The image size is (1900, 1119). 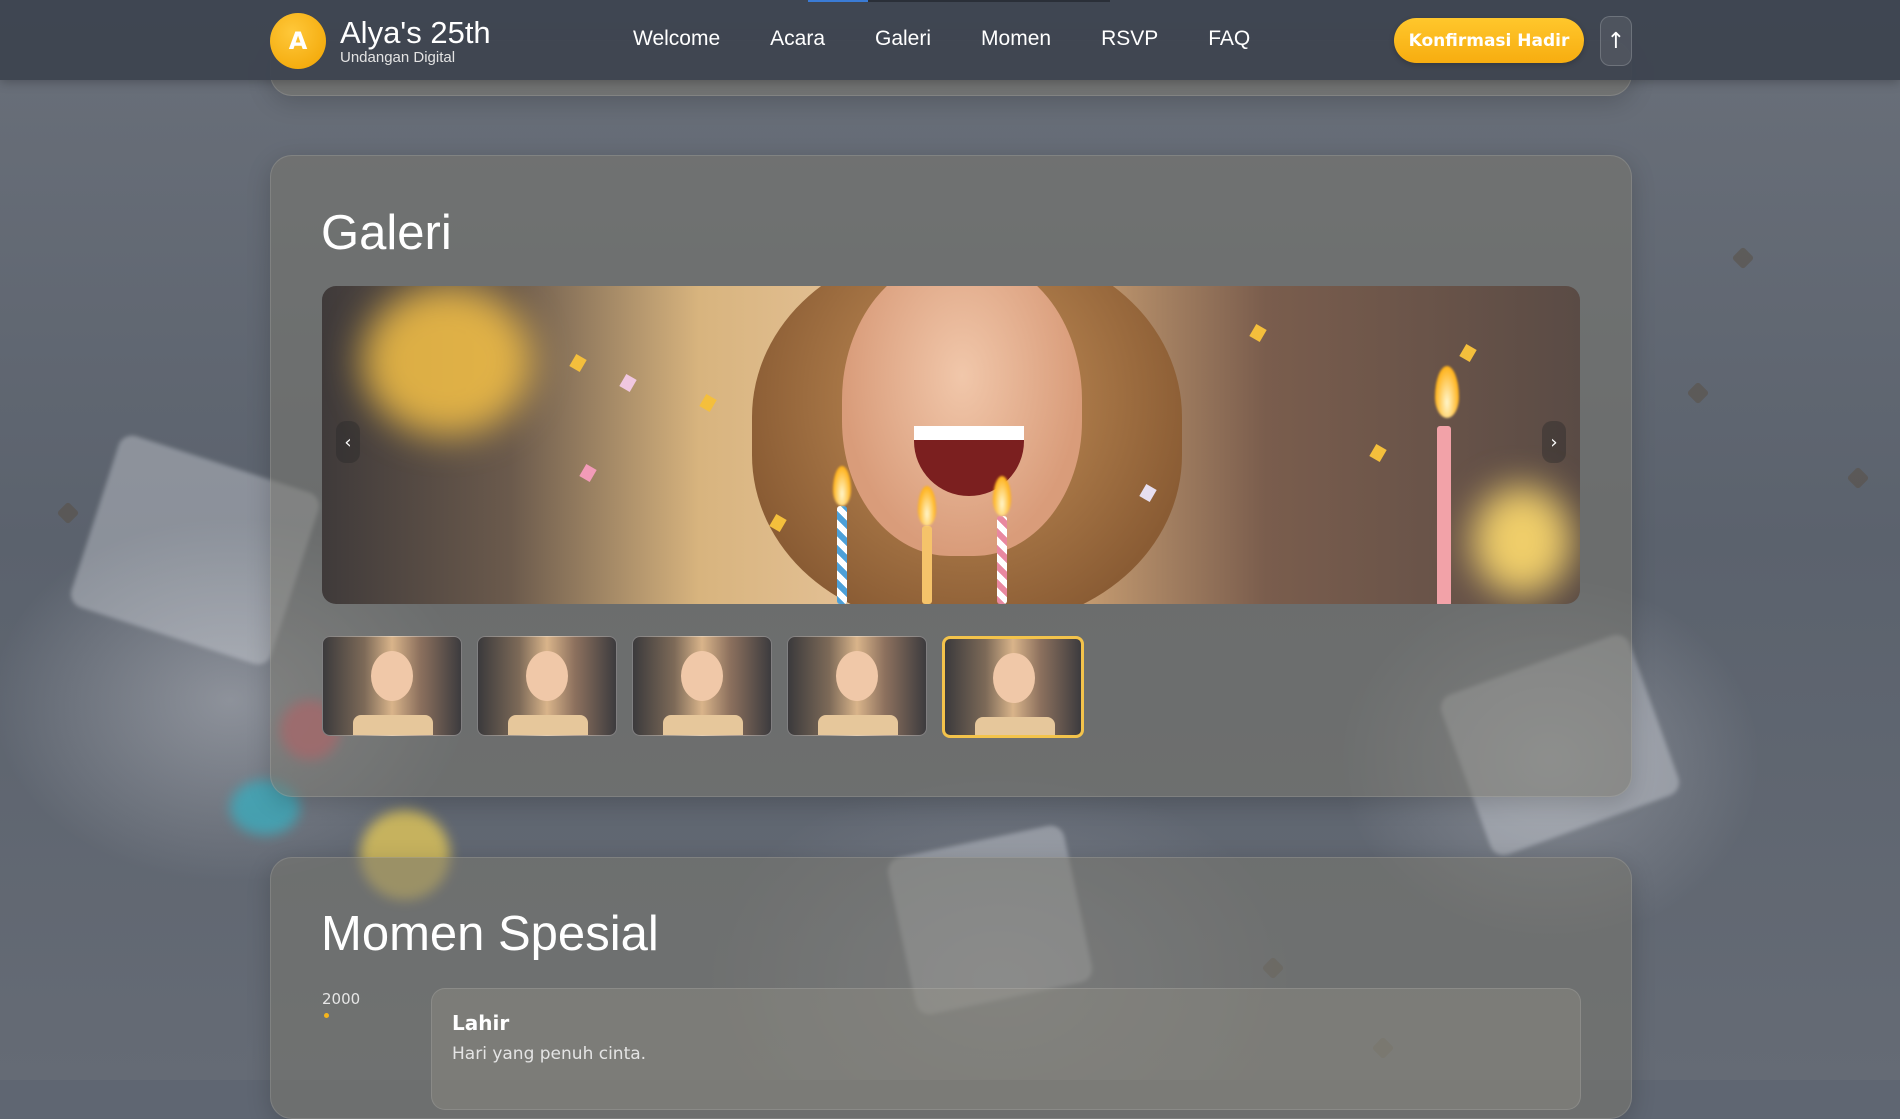 I want to click on moments-title: Momen Spesial, so click(x=490, y=934).